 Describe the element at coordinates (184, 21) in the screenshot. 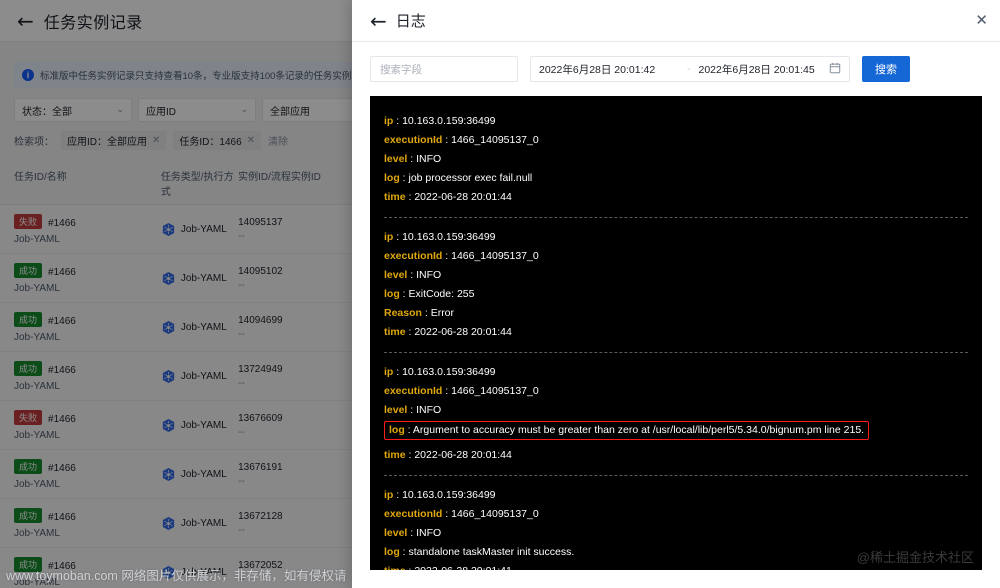

I see `page-header: ← 任务实例记录` at that location.